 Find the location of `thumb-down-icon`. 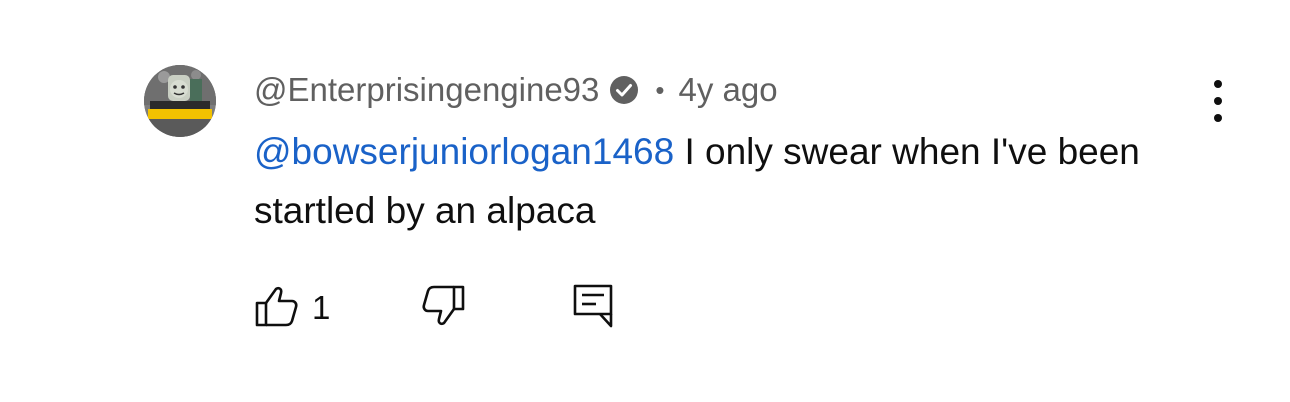

thumb-down-icon is located at coordinates (443, 308).